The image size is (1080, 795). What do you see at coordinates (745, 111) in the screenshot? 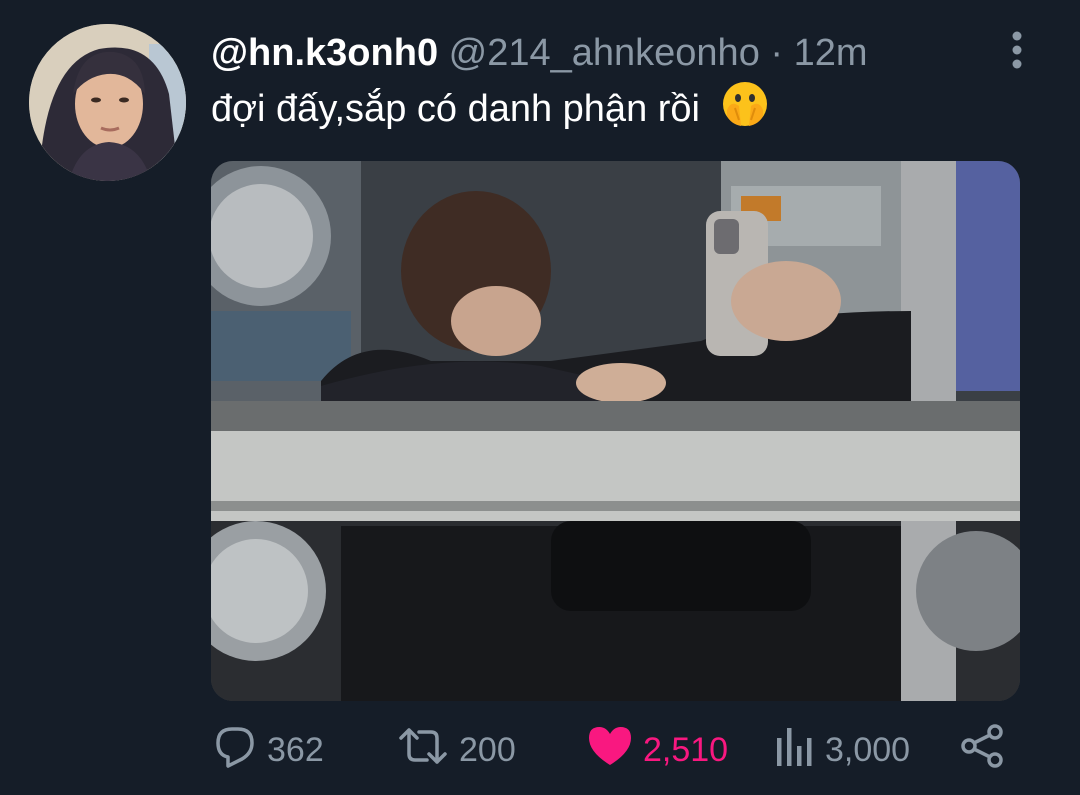
I see `face-with-hand-over-mouth-emoji-icon` at bounding box center [745, 111].